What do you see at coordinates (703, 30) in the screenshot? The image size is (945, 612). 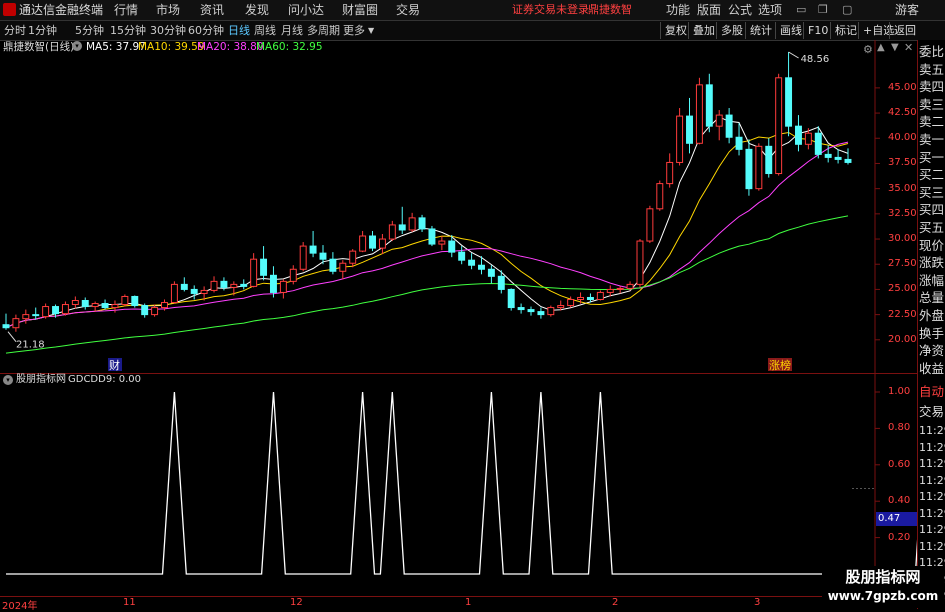 I see `toolbar-overlay: 叠加` at bounding box center [703, 30].